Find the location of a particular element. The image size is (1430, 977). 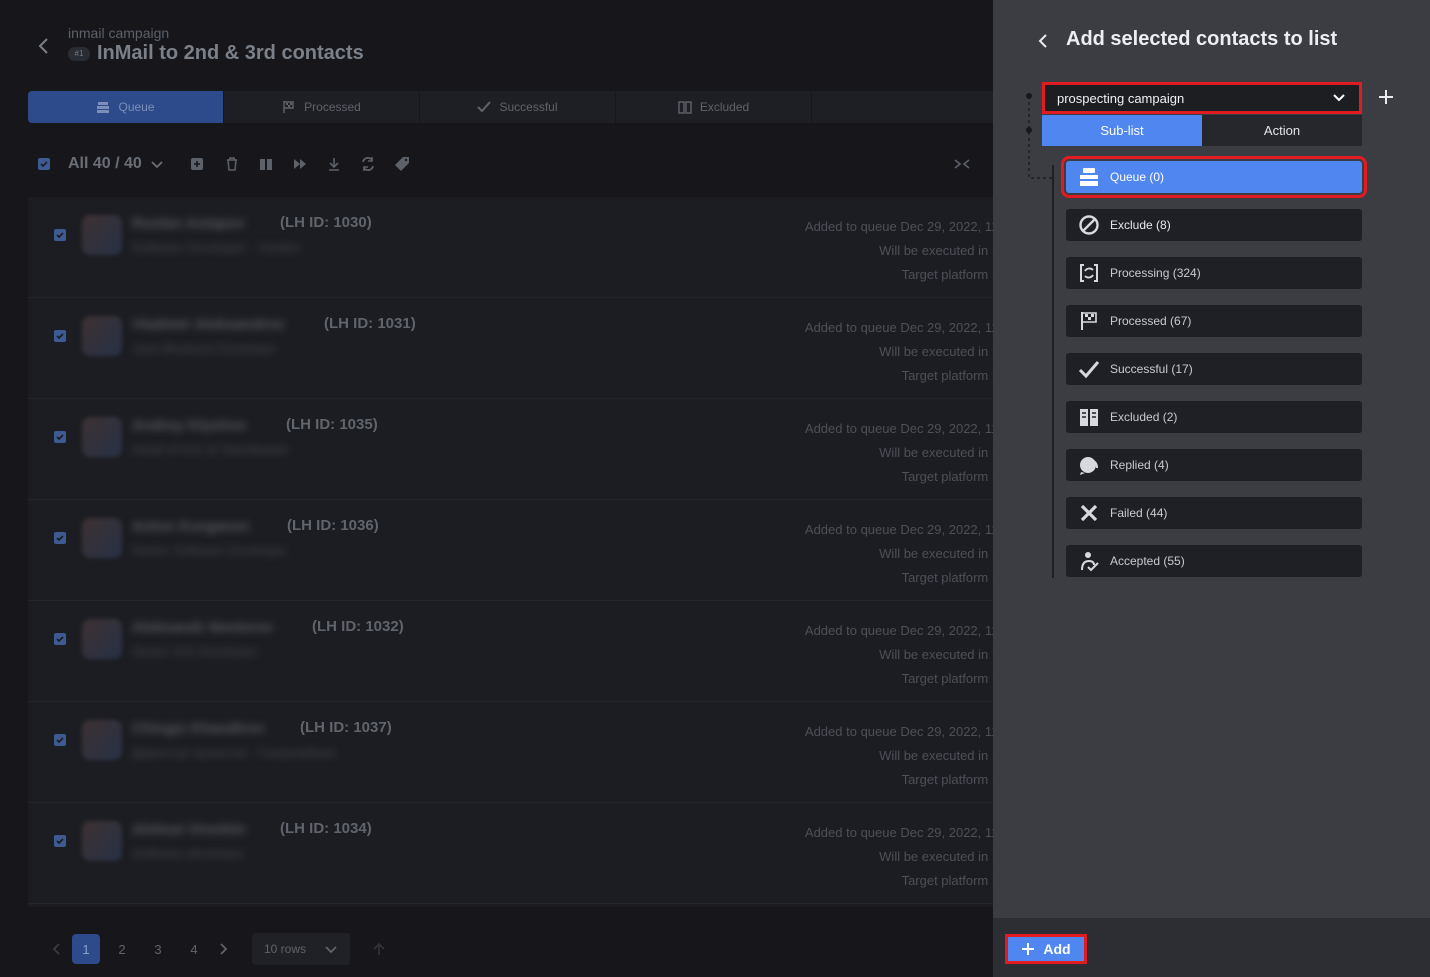

sub-list-item-exclude: Exclude (8) is located at coordinates (1214, 225).